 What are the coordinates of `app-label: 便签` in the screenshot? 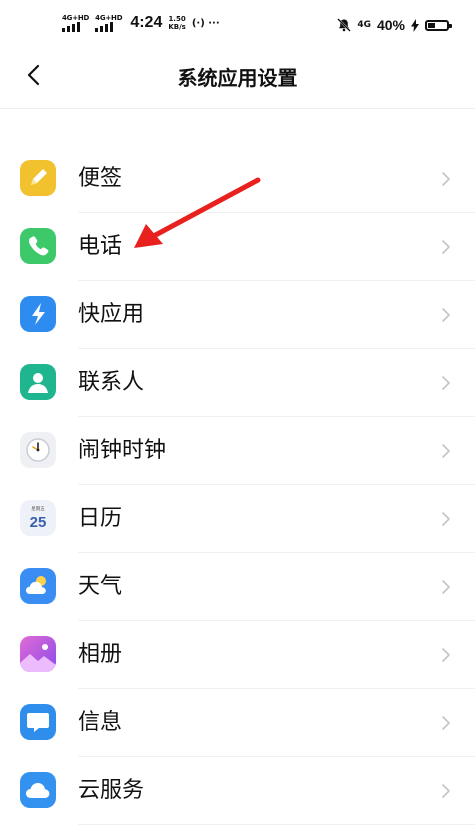 It's located at (100, 178).